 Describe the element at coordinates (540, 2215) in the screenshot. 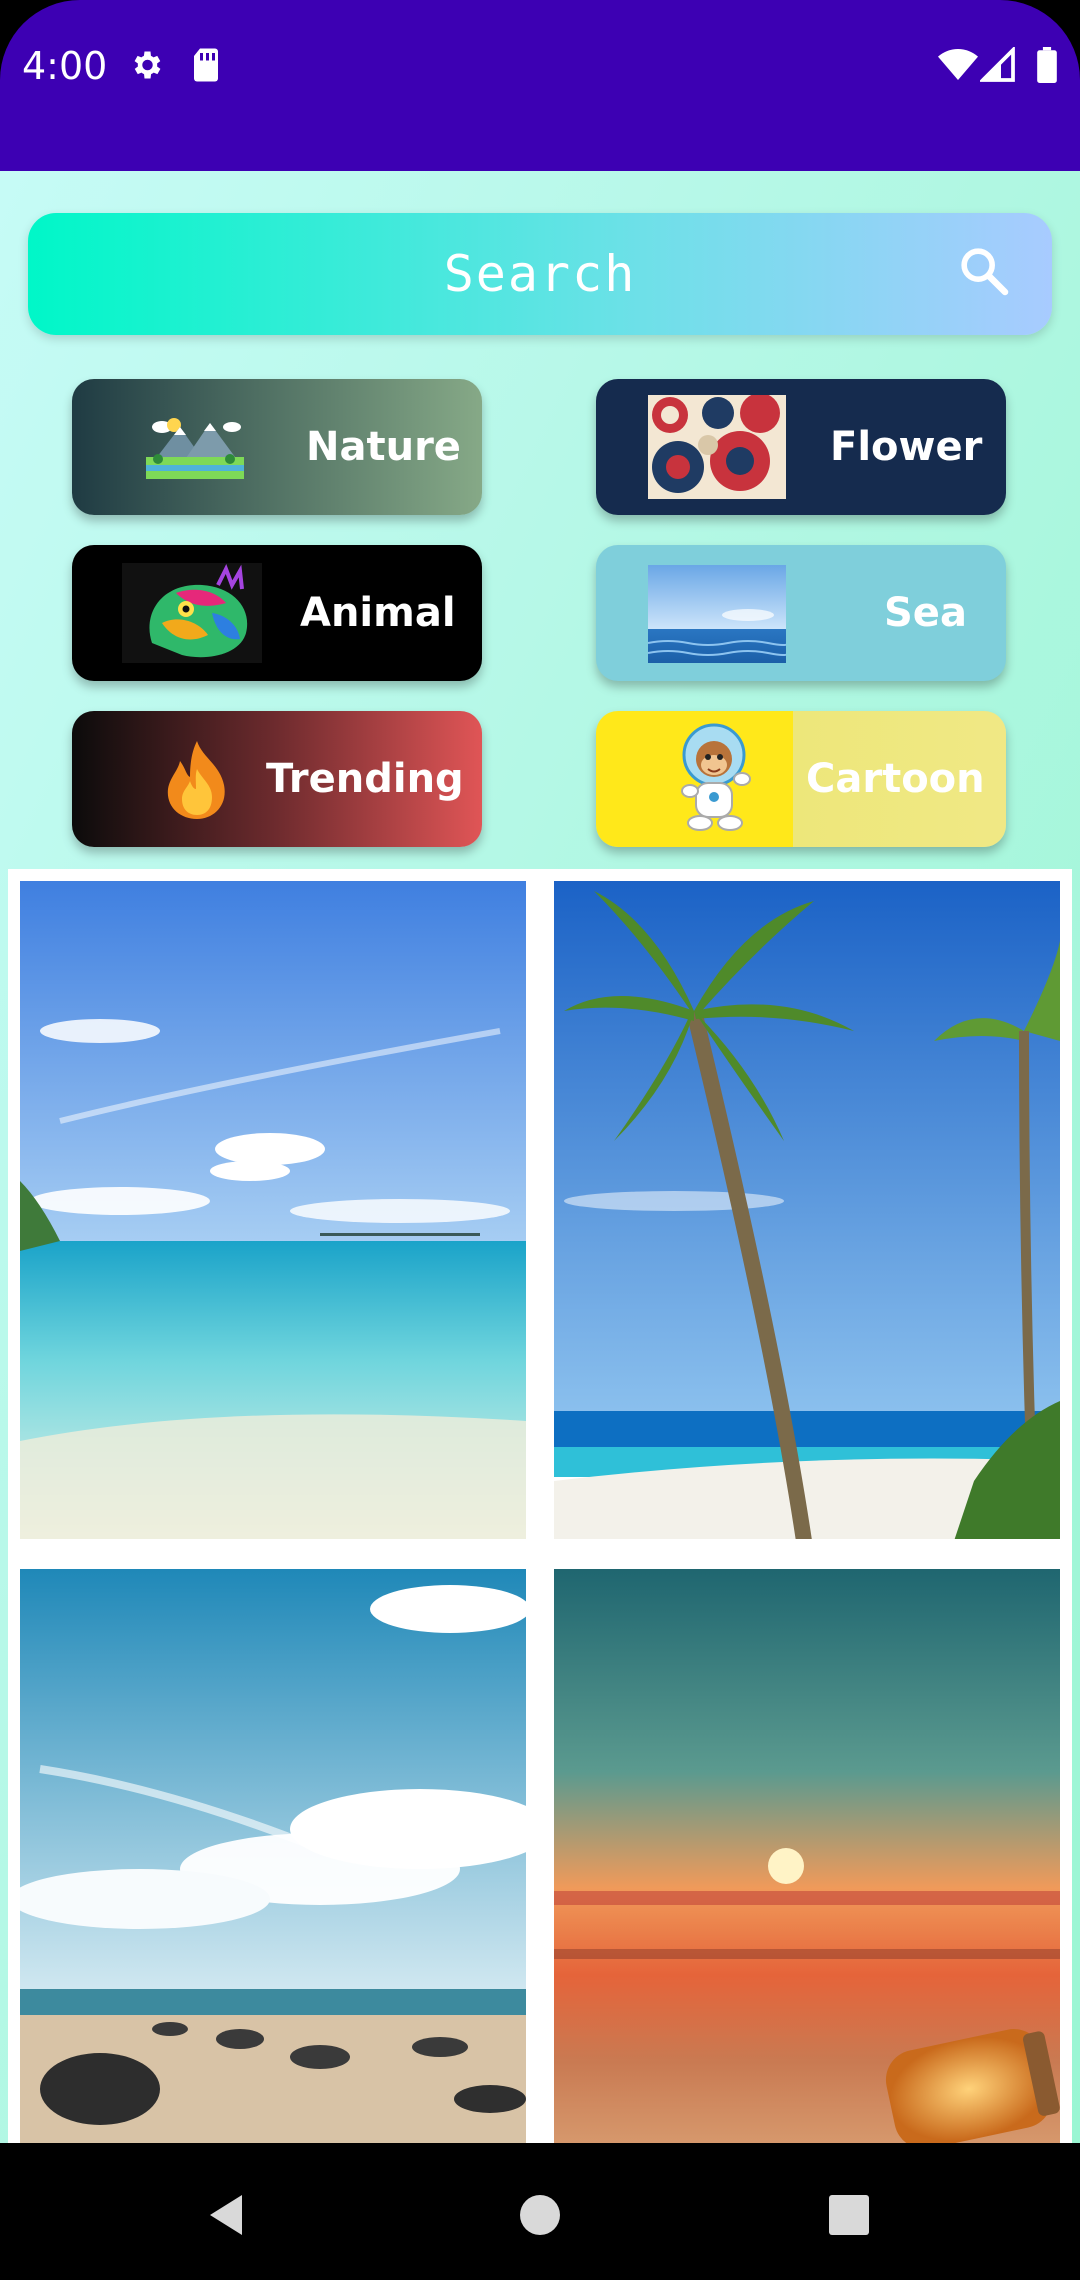

I see `home-icon` at that location.